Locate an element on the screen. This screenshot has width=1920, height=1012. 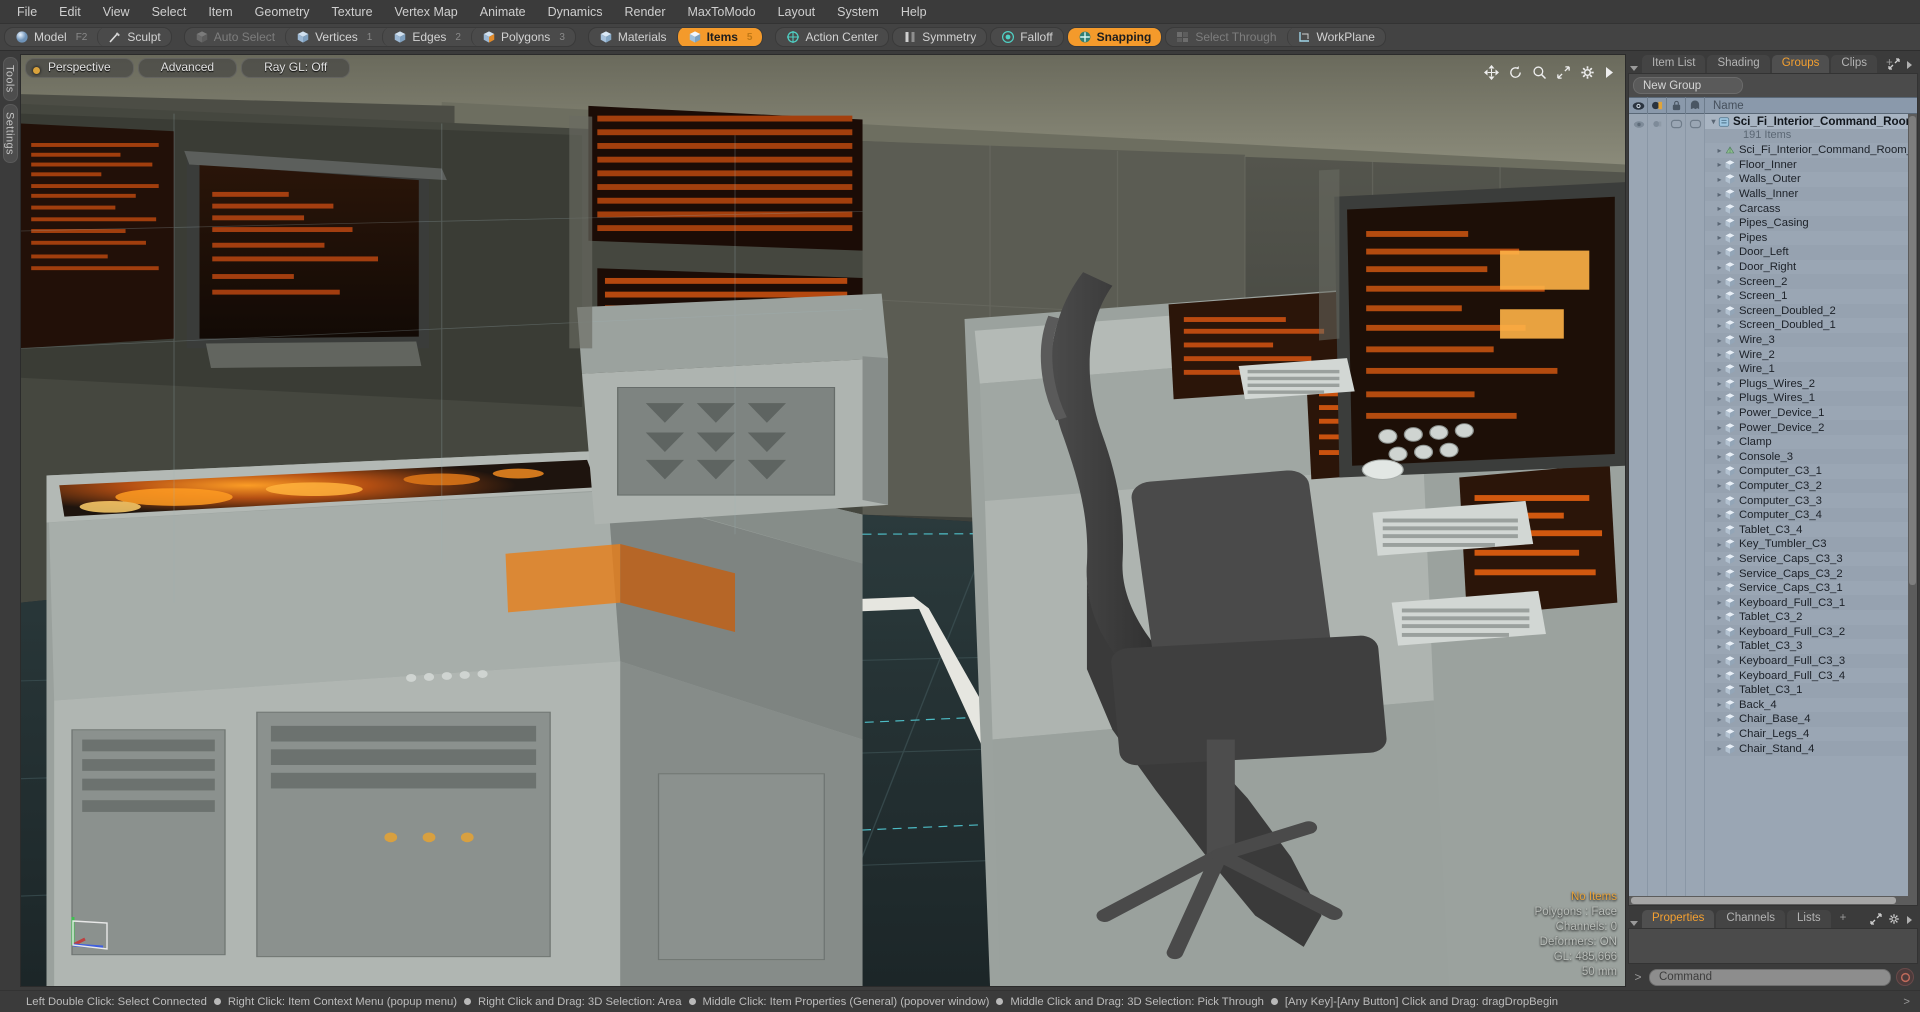
tree-row-item: ▸ Sci_Fi_Interior_Command_Room_Red is located at coordinates (1811, 150).